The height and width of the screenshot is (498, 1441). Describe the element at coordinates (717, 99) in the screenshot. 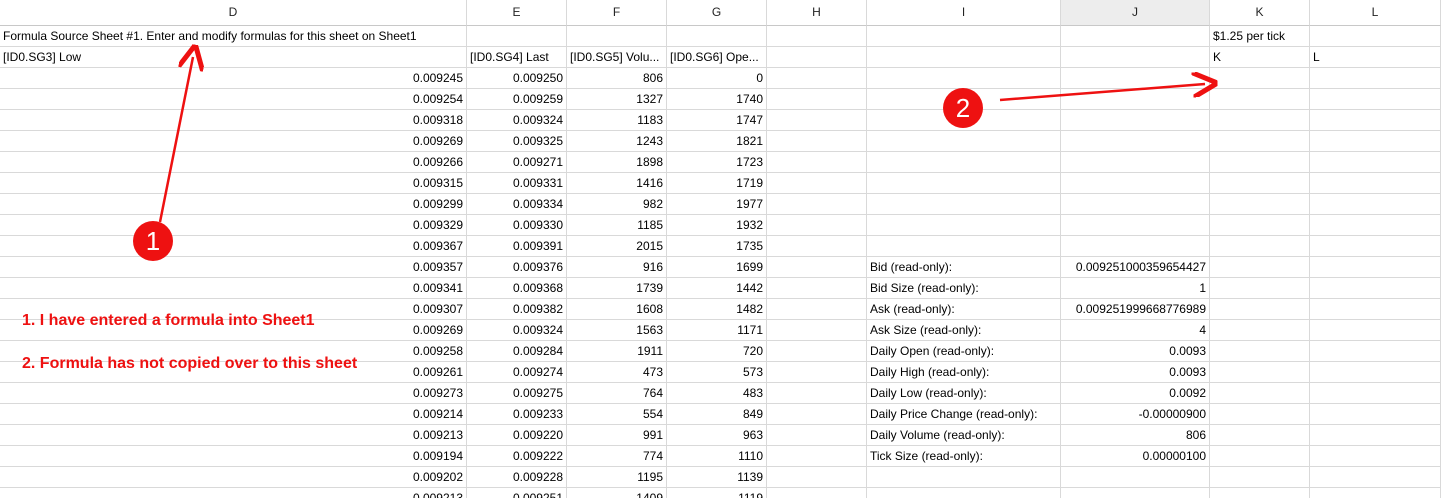

I see `open-cell: 1740` at that location.